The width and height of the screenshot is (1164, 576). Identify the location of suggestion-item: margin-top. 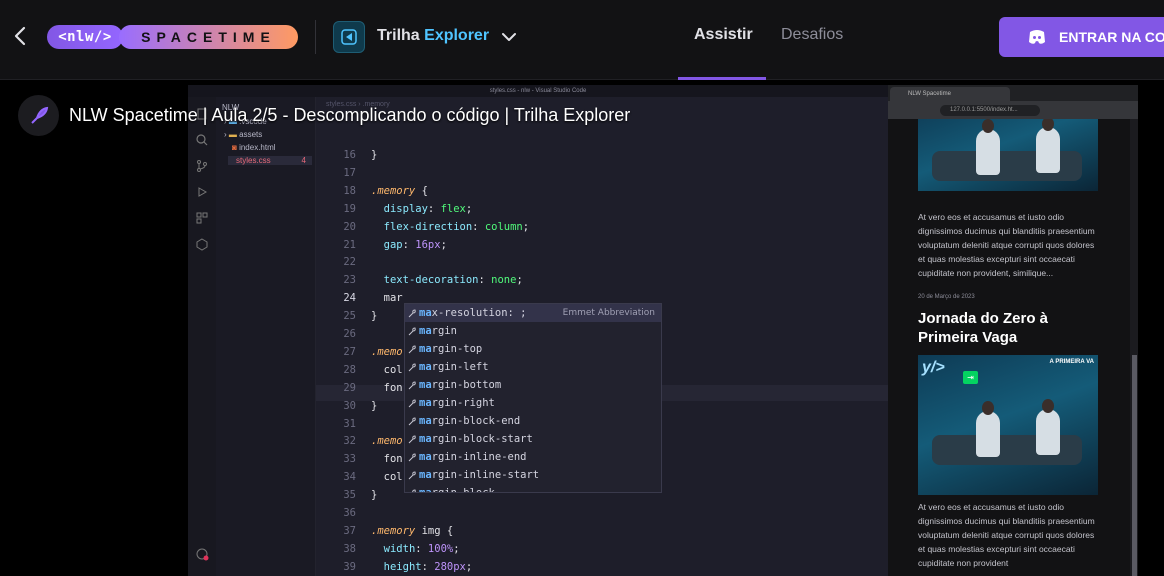
(533, 349).